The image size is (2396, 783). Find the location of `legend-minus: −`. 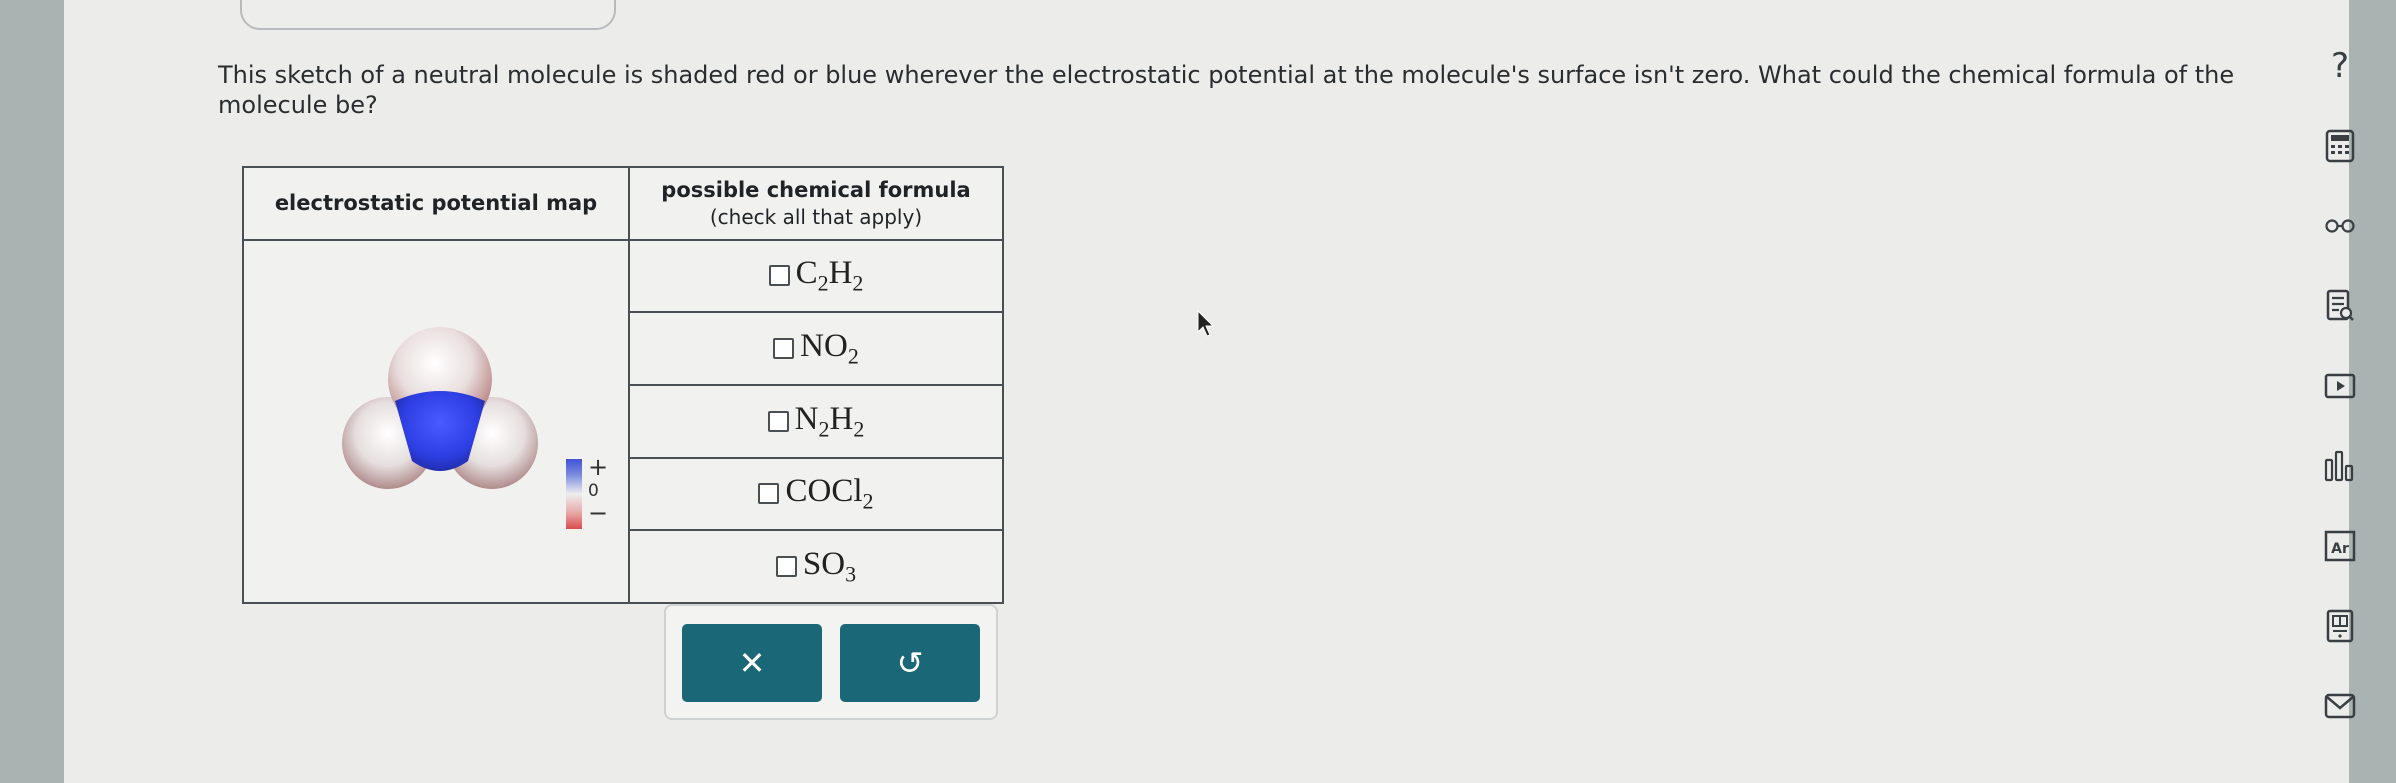

legend-minus: − is located at coordinates (598, 512).